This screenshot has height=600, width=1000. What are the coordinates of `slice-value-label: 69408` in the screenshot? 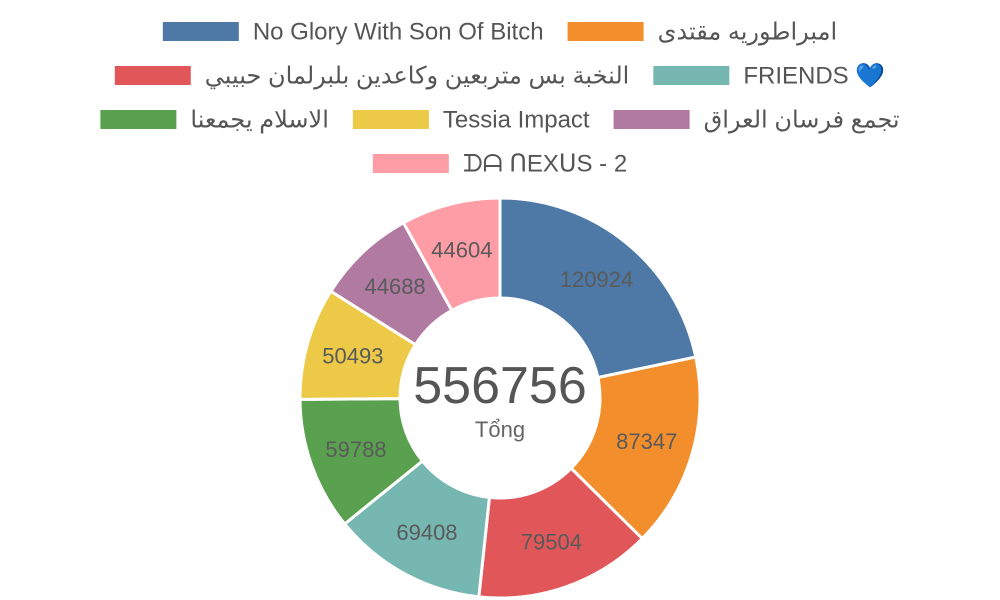 It's located at (426, 532).